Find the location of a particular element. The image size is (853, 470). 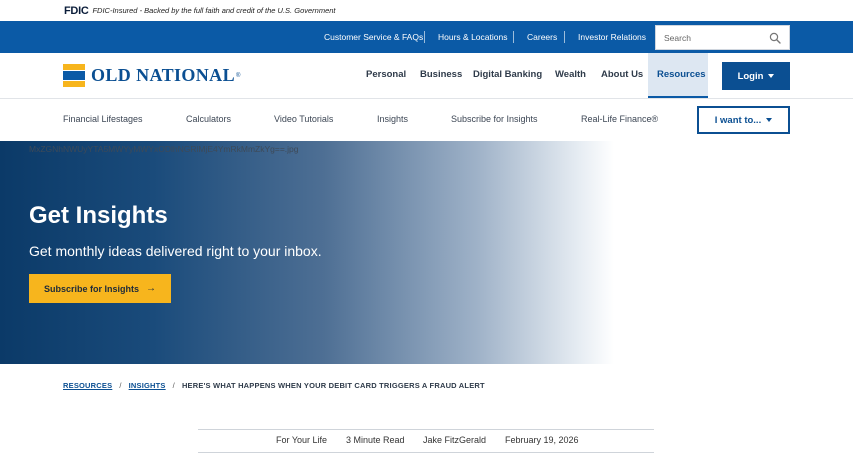

article-date: February 19, 2026 is located at coordinates (542, 440).